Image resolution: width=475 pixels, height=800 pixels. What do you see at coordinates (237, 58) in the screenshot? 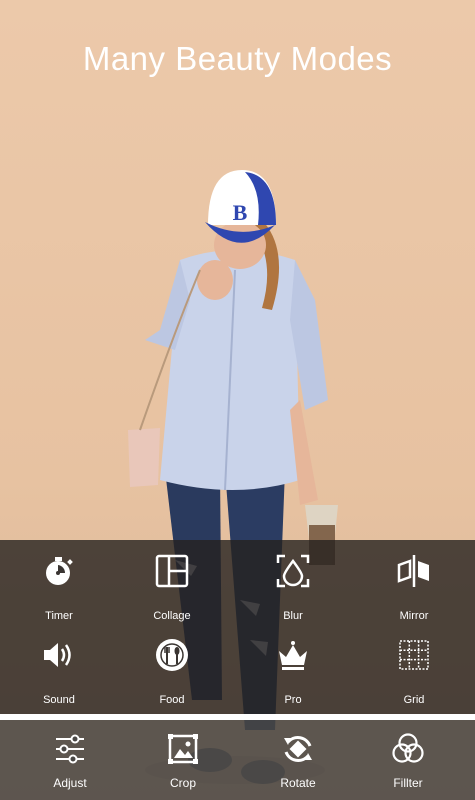
I see `page-title: Many Beauty Modes` at bounding box center [237, 58].